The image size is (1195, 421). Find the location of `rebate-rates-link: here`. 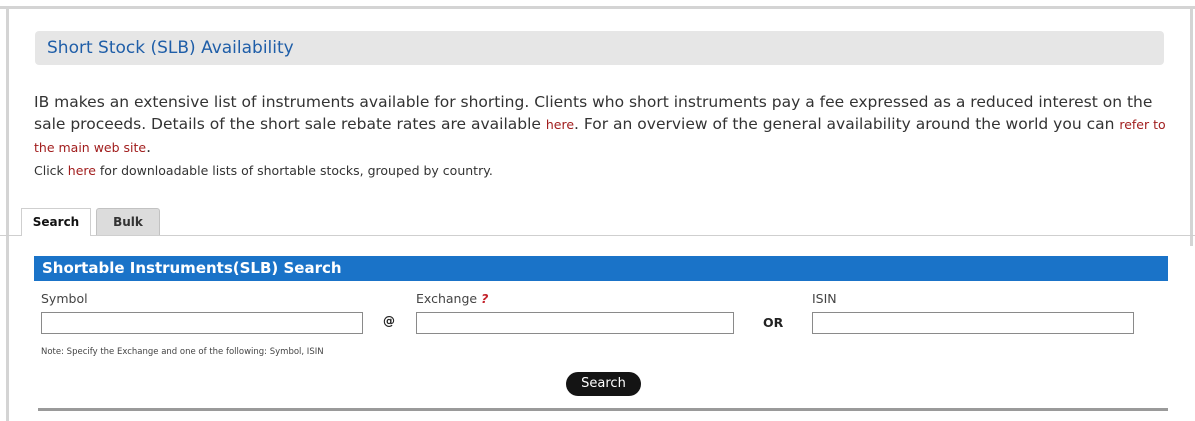

rebate-rates-link: here is located at coordinates (560, 124).